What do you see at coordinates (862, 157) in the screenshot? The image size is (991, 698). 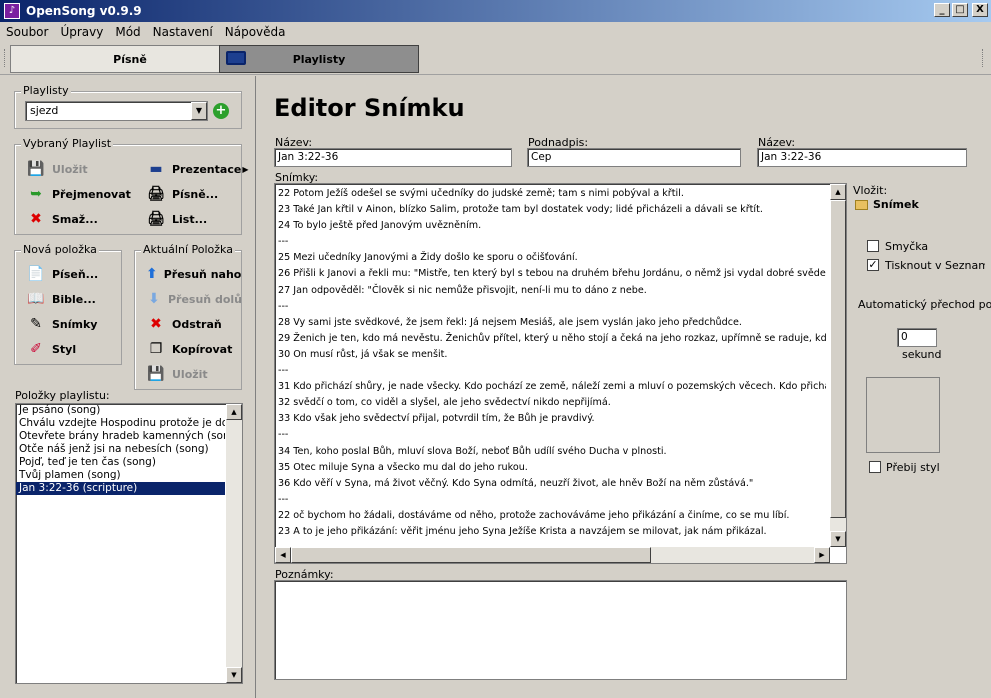 I see `name2-field: Jan 3:22-36` at bounding box center [862, 157].